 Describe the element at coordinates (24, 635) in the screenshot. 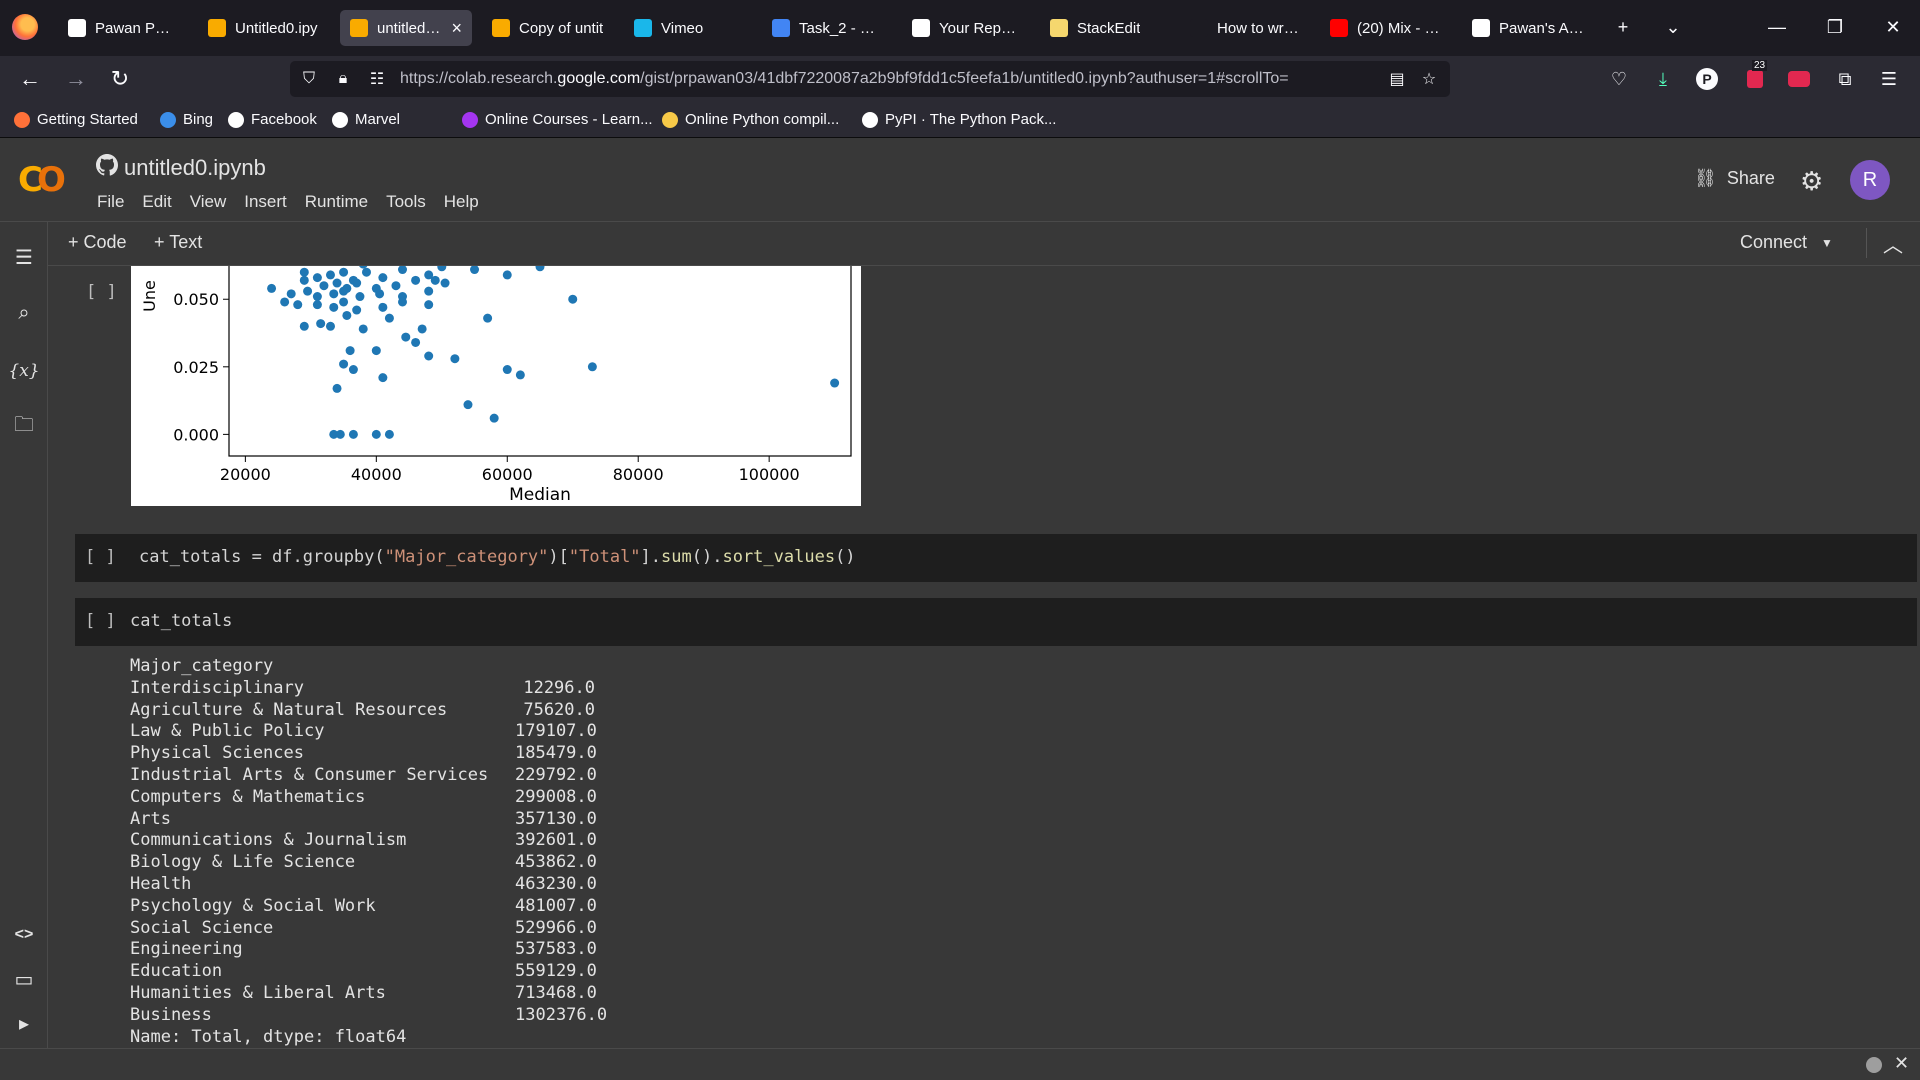

I see `left-sidebar: ☰ ⌕ {x} 🗀 <> ▭ ▸` at that location.